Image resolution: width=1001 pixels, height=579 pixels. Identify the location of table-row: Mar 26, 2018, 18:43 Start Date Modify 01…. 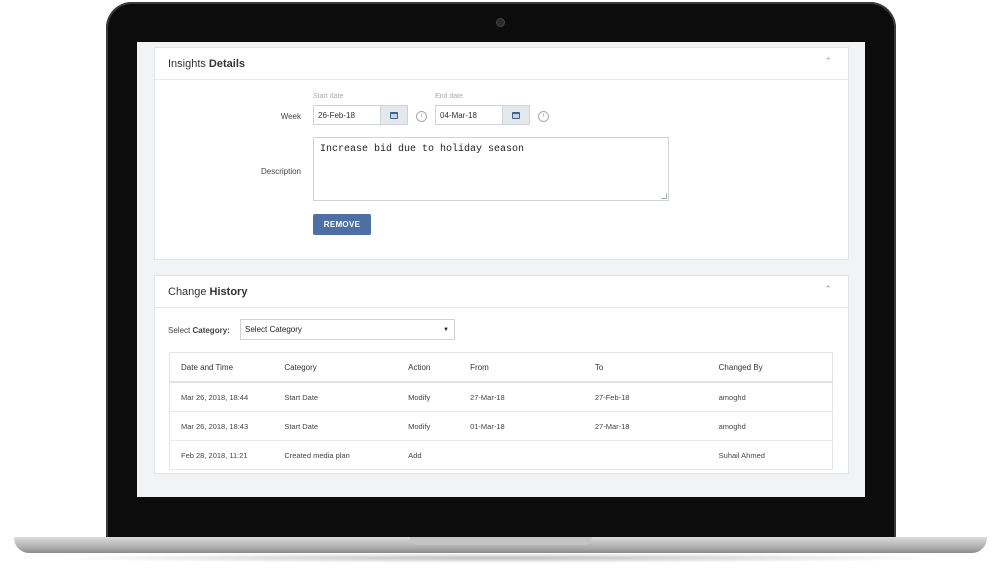
(501, 426).